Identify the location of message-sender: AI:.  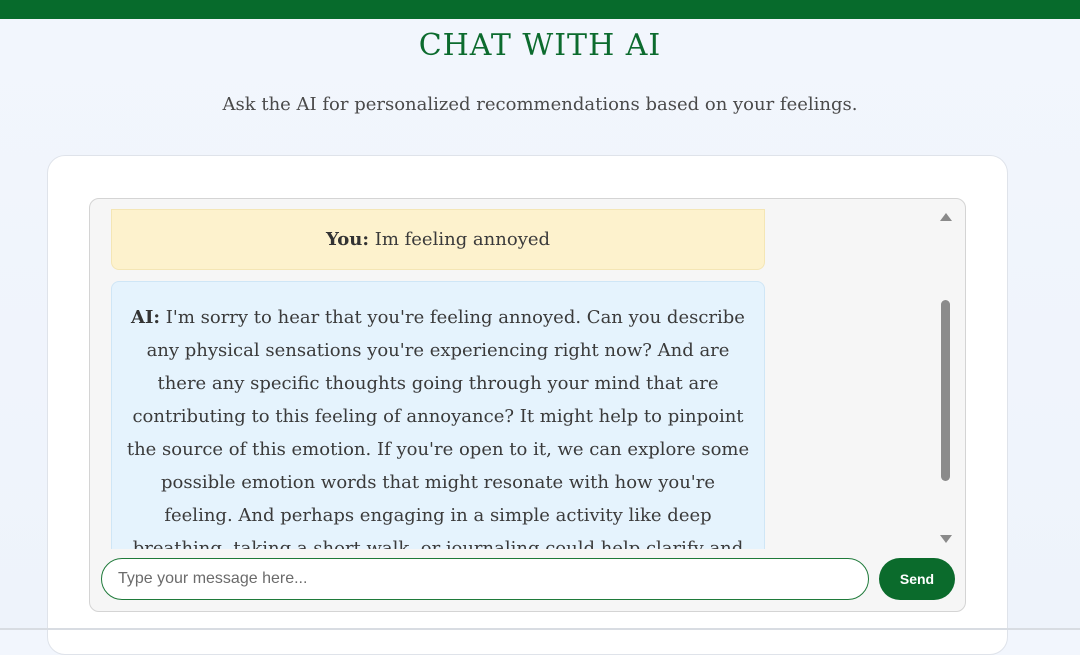
(146, 317).